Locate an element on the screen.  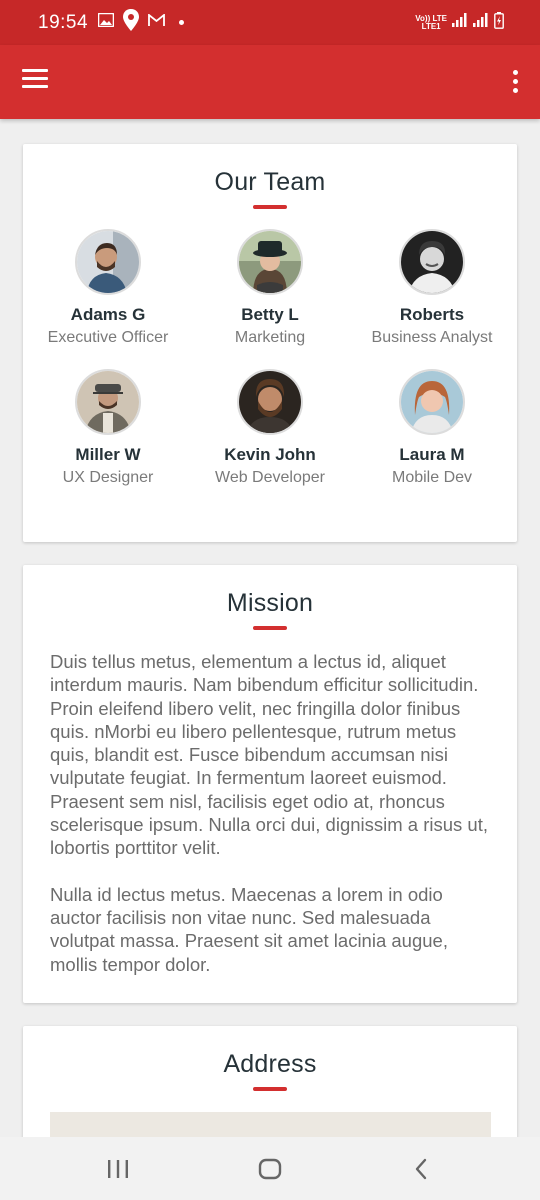
member-role: UX Designer is located at coordinates (108, 477).